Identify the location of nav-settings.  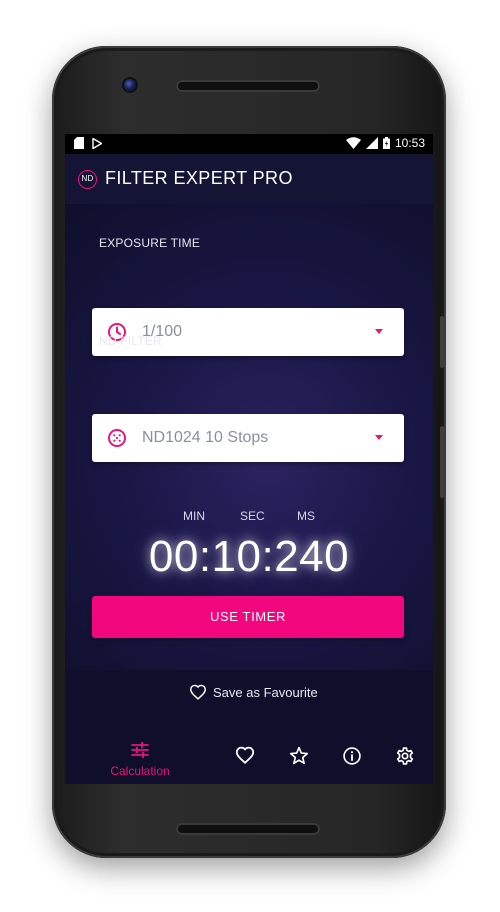
(405, 757).